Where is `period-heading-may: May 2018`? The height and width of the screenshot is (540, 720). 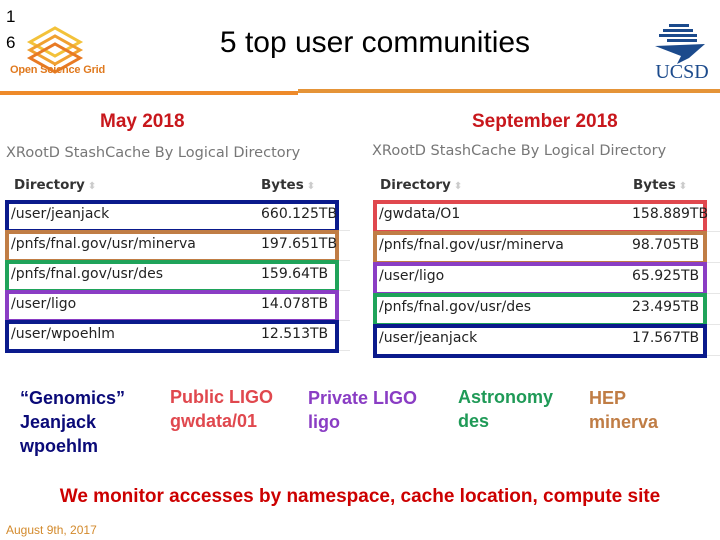 period-heading-may: May 2018 is located at coordinates (142, 121).